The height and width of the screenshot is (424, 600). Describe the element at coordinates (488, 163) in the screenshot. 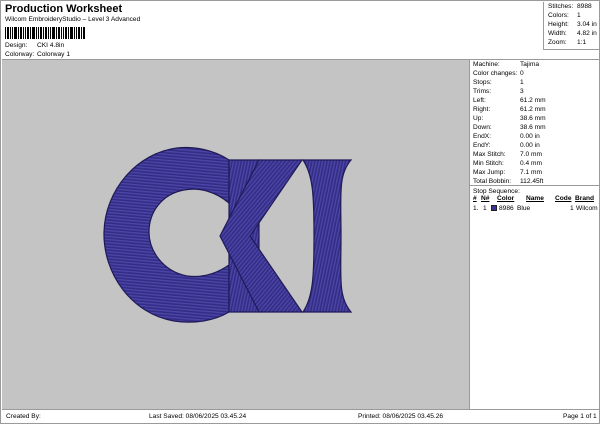

I see `info-label: Min Stitch:` at that location.